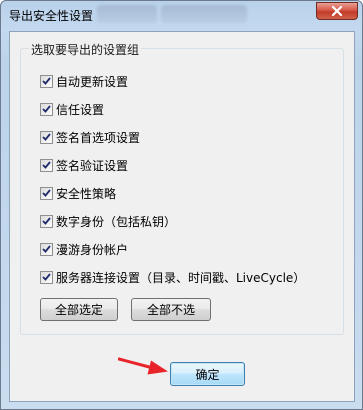  What do you see at coordinates (85, 49) in the screenshot?
I see `group-box-label: 选取要导出的设置组` at bounding box center [85, 49].